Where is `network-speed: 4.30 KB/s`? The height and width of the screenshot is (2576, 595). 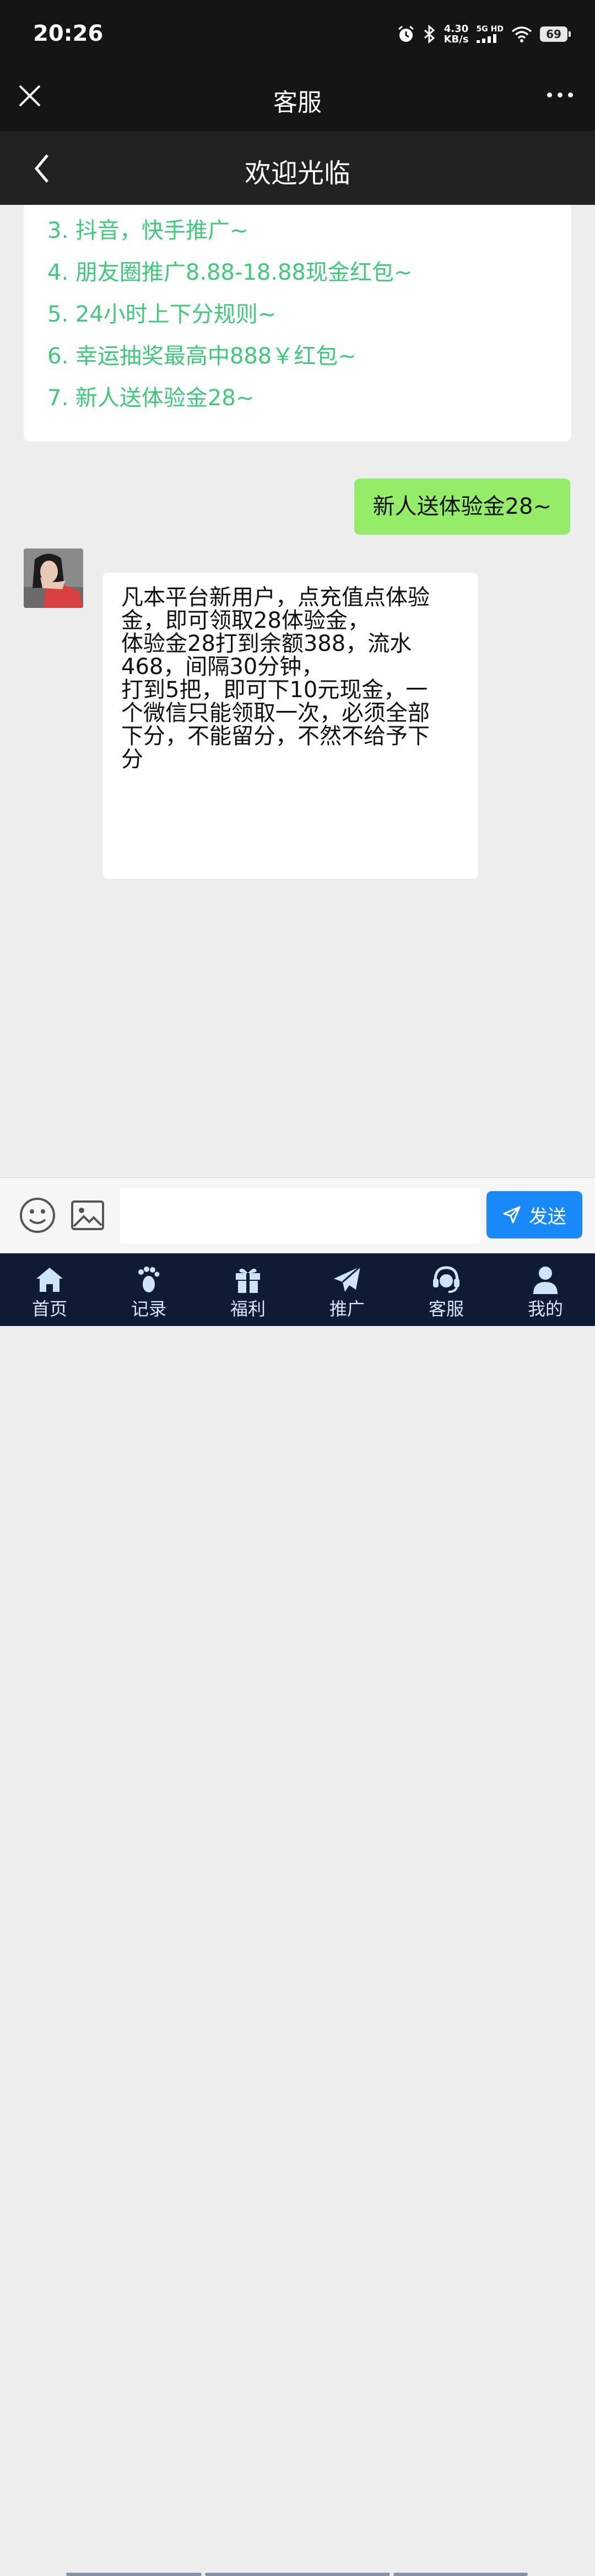
network-speed: 4.30 KB/s is located at coordinates (456, 34).